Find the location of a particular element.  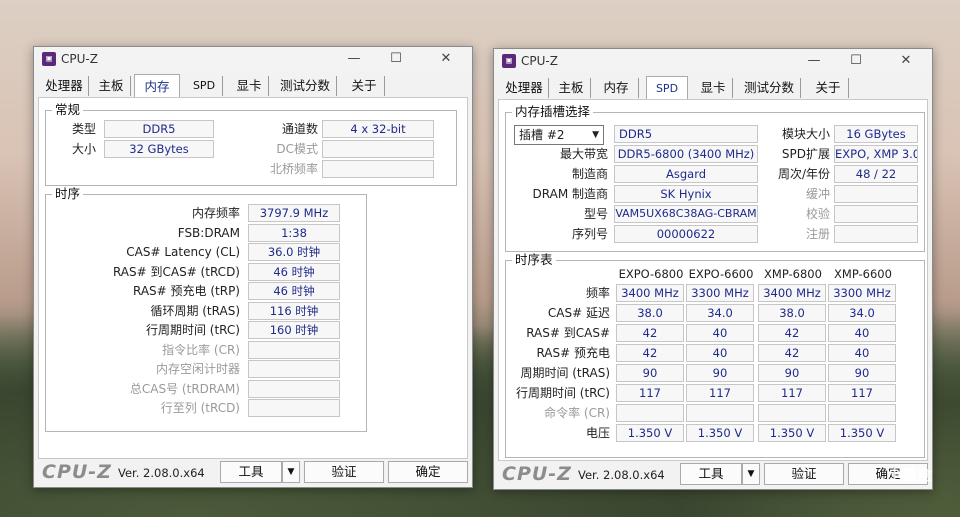

nb-freq-value is located at coordinates (378, 169).